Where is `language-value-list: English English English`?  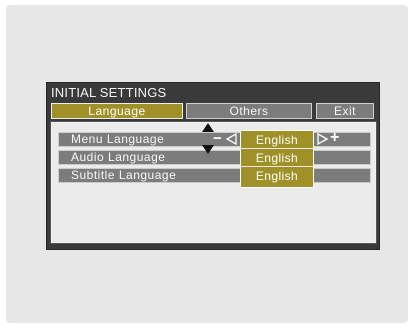 language-value-list: English English English is located at coordinates (277, 159).